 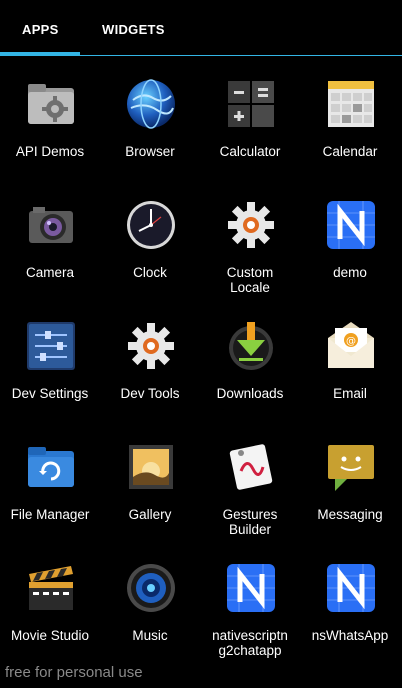 What do you see at coordinates (151, 225) in the screenshot?
I see `clock-icon` at bounding box center [151, 225].